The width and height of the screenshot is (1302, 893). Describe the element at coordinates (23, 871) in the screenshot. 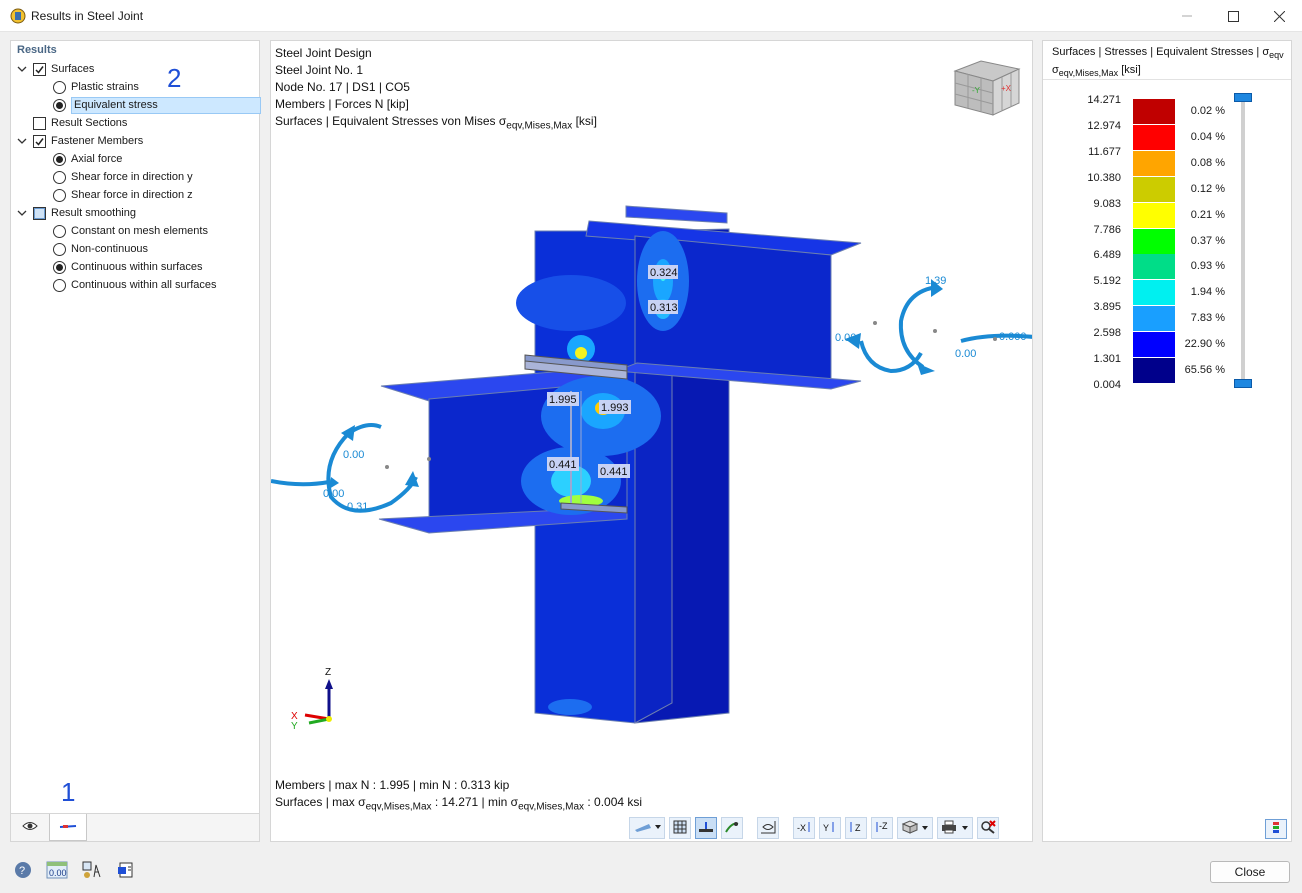

I see `help-button: ?` at that location.